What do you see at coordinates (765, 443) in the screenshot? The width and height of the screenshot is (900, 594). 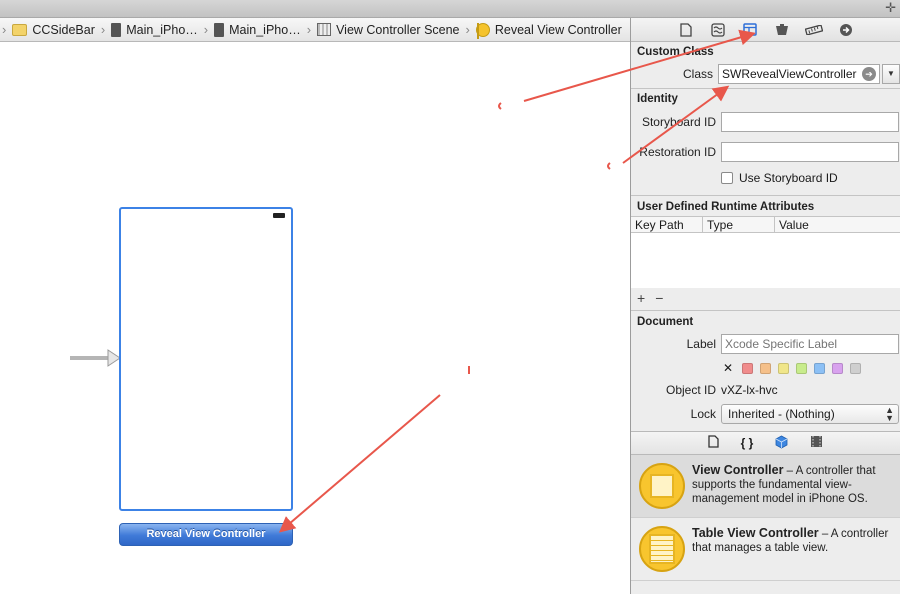 I see `library-tab-bar: { }` at bounding box center [765, 443].